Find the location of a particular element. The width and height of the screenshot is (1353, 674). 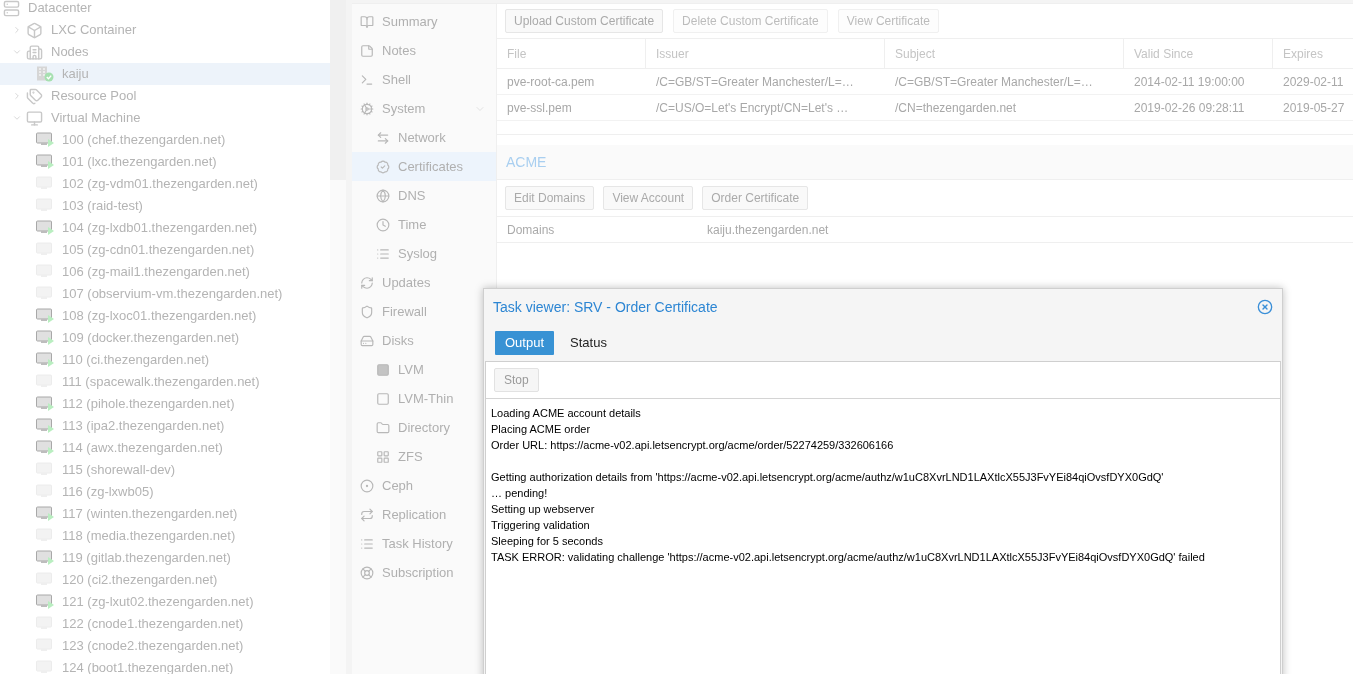

book-icon is located at coordinates (367, 21).